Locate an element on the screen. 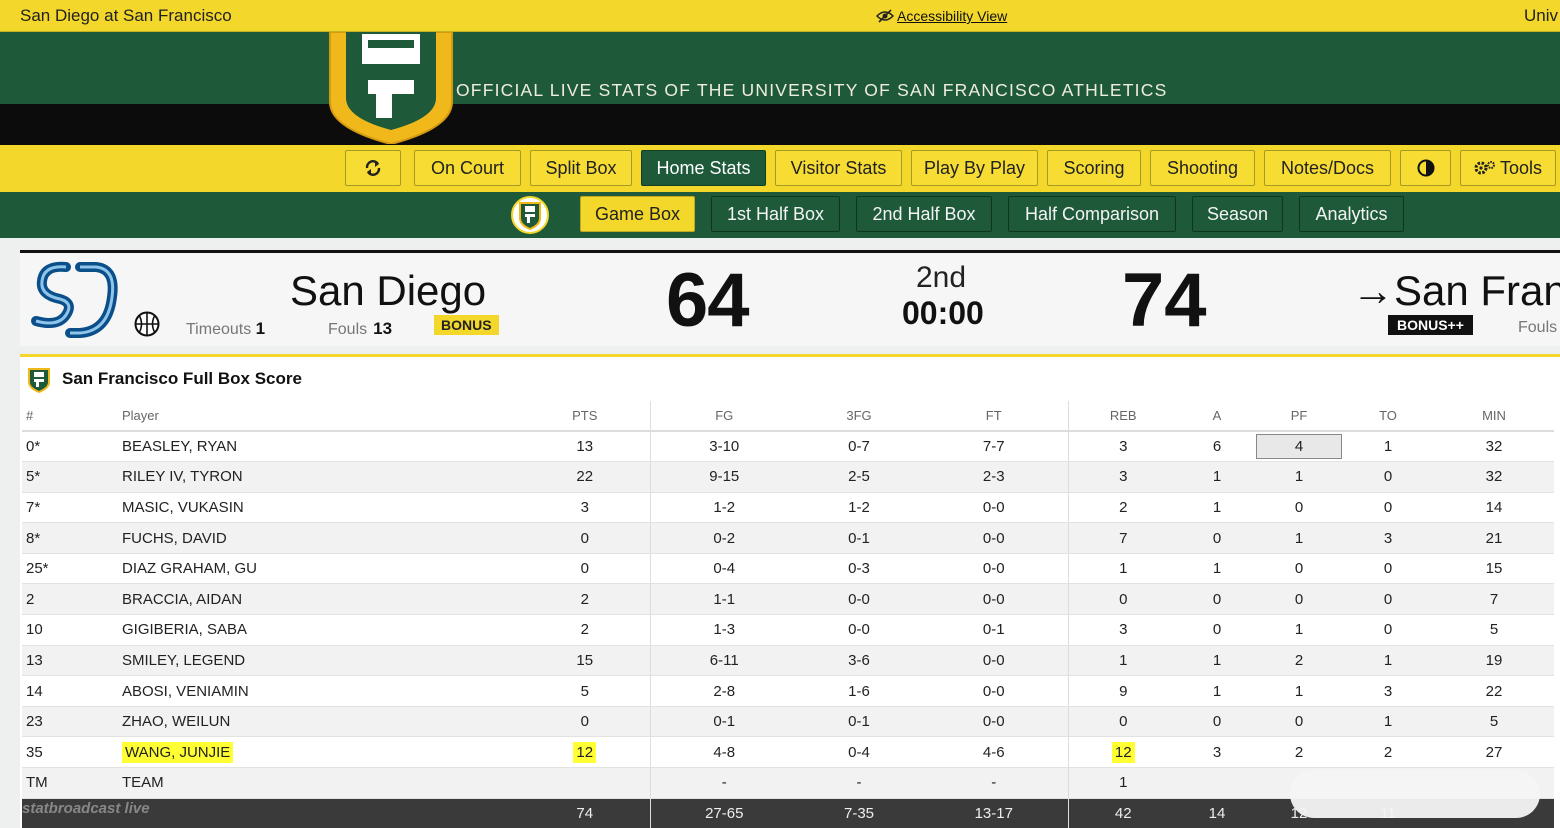 This screenshot has width=1560, height=828. cell-reb-value: 9 is located at coordinates (1123, 691).